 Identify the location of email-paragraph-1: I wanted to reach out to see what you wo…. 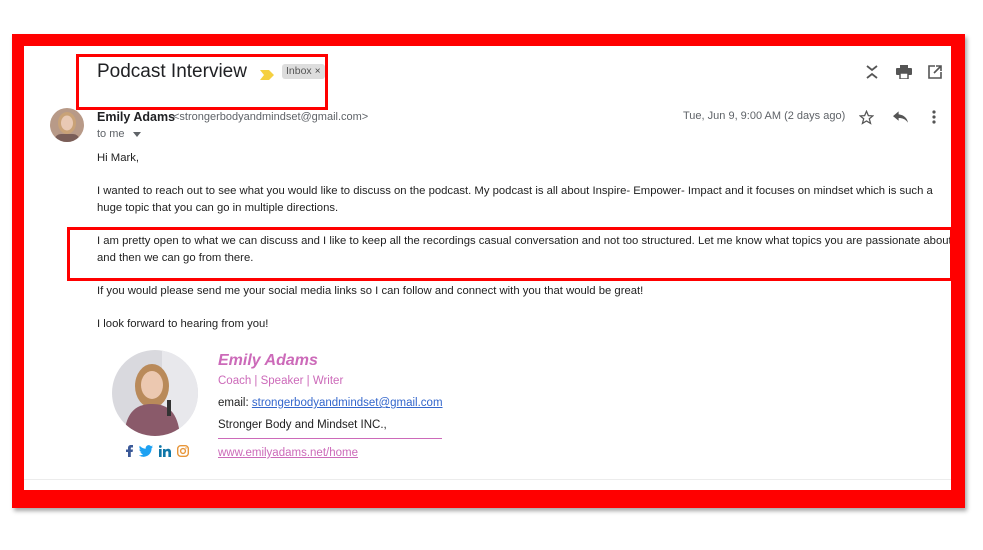
(515, 199).